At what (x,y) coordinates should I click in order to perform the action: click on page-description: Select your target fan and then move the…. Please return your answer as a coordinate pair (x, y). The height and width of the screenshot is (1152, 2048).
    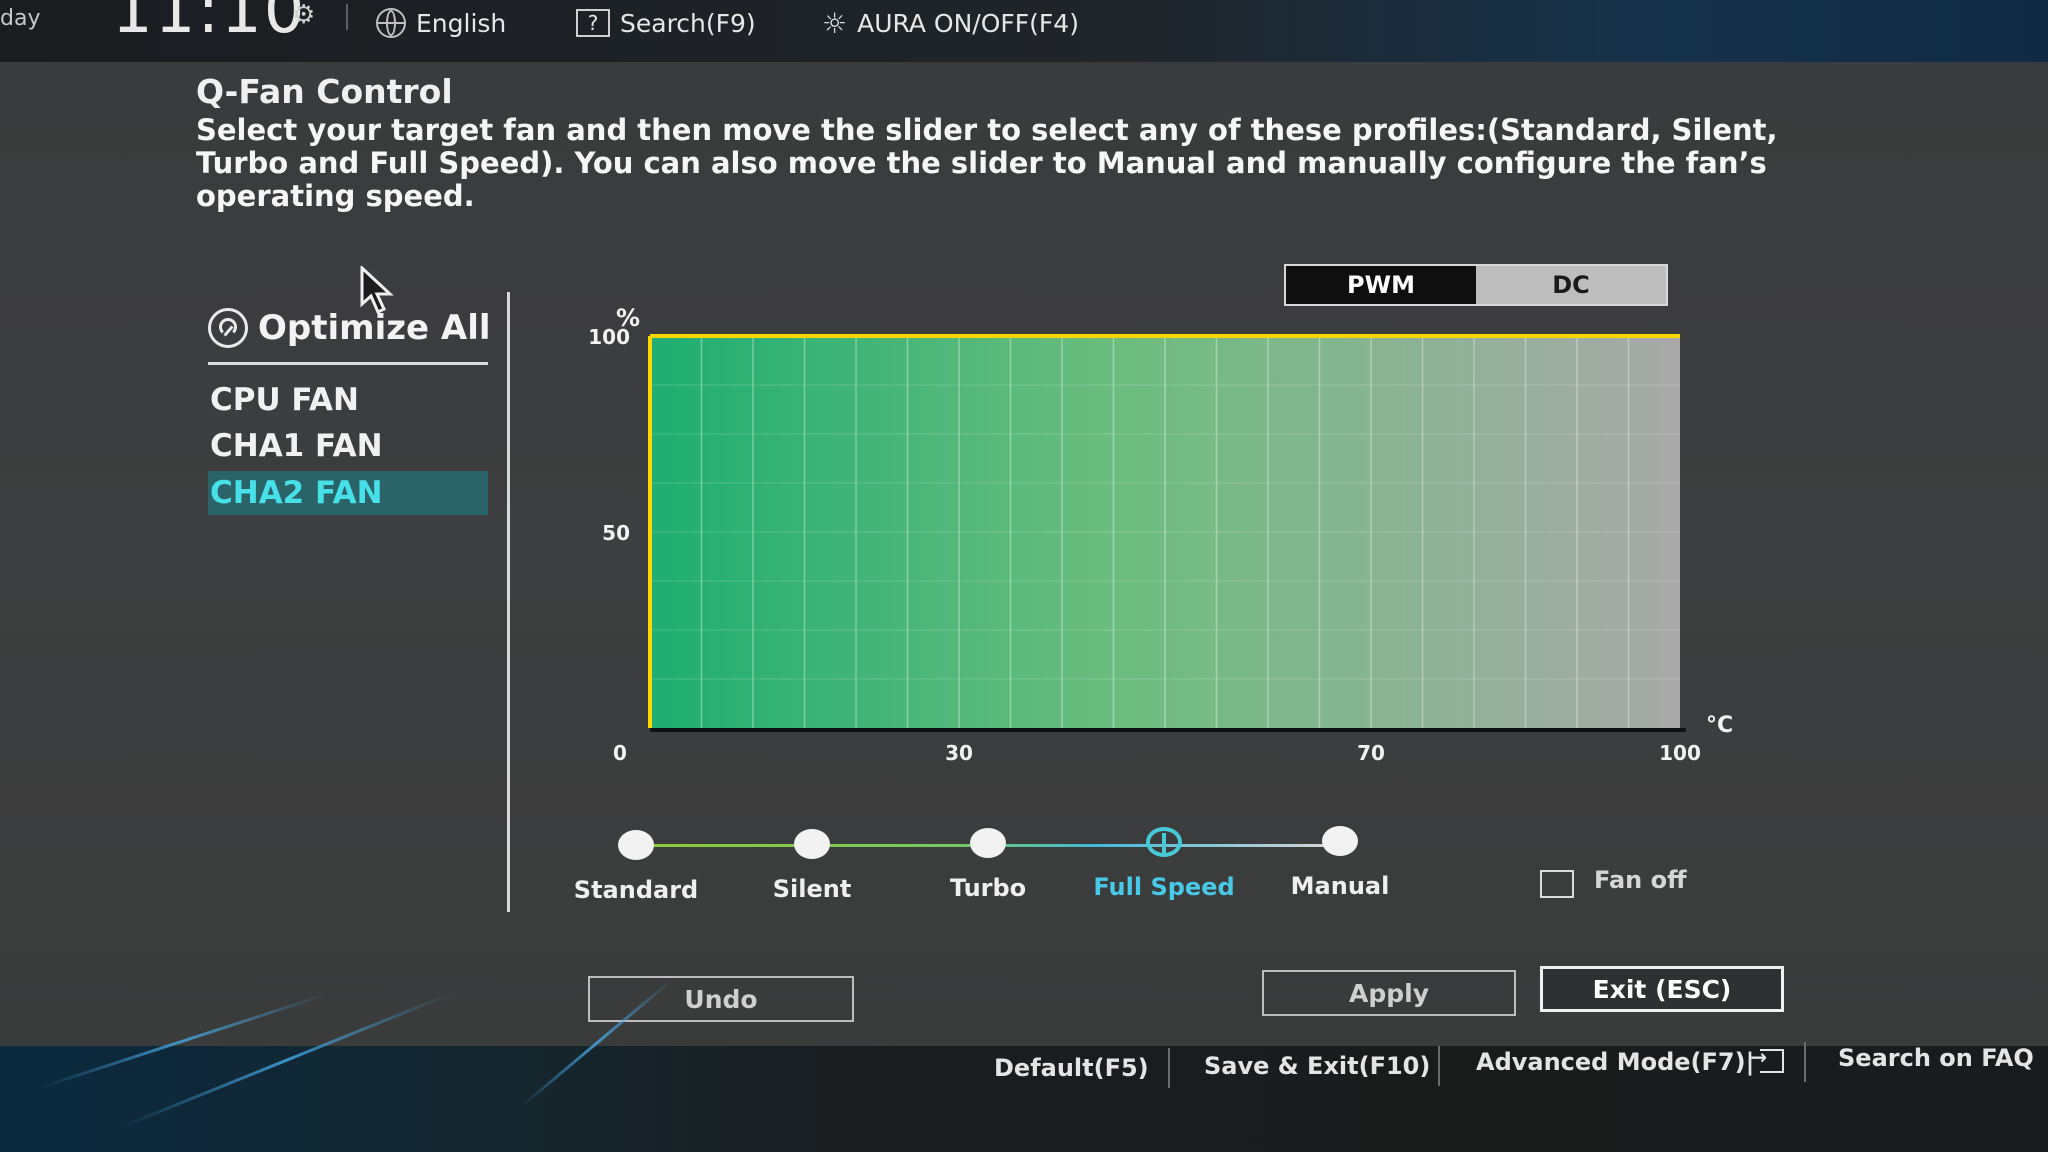
    Looking at the image, I should click on (987, 163).